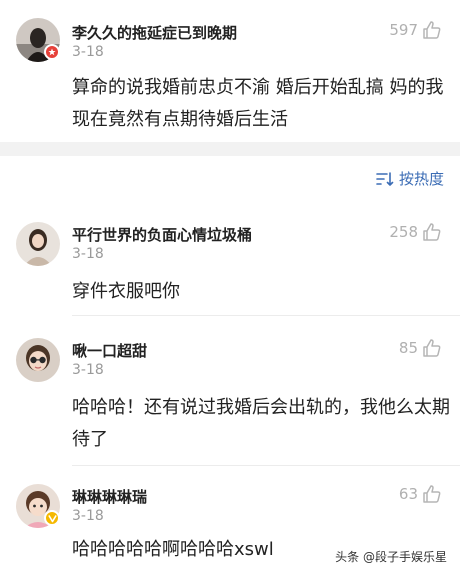  I want to click on comment-text: 穿件衣服吧你, so click(126, 291).